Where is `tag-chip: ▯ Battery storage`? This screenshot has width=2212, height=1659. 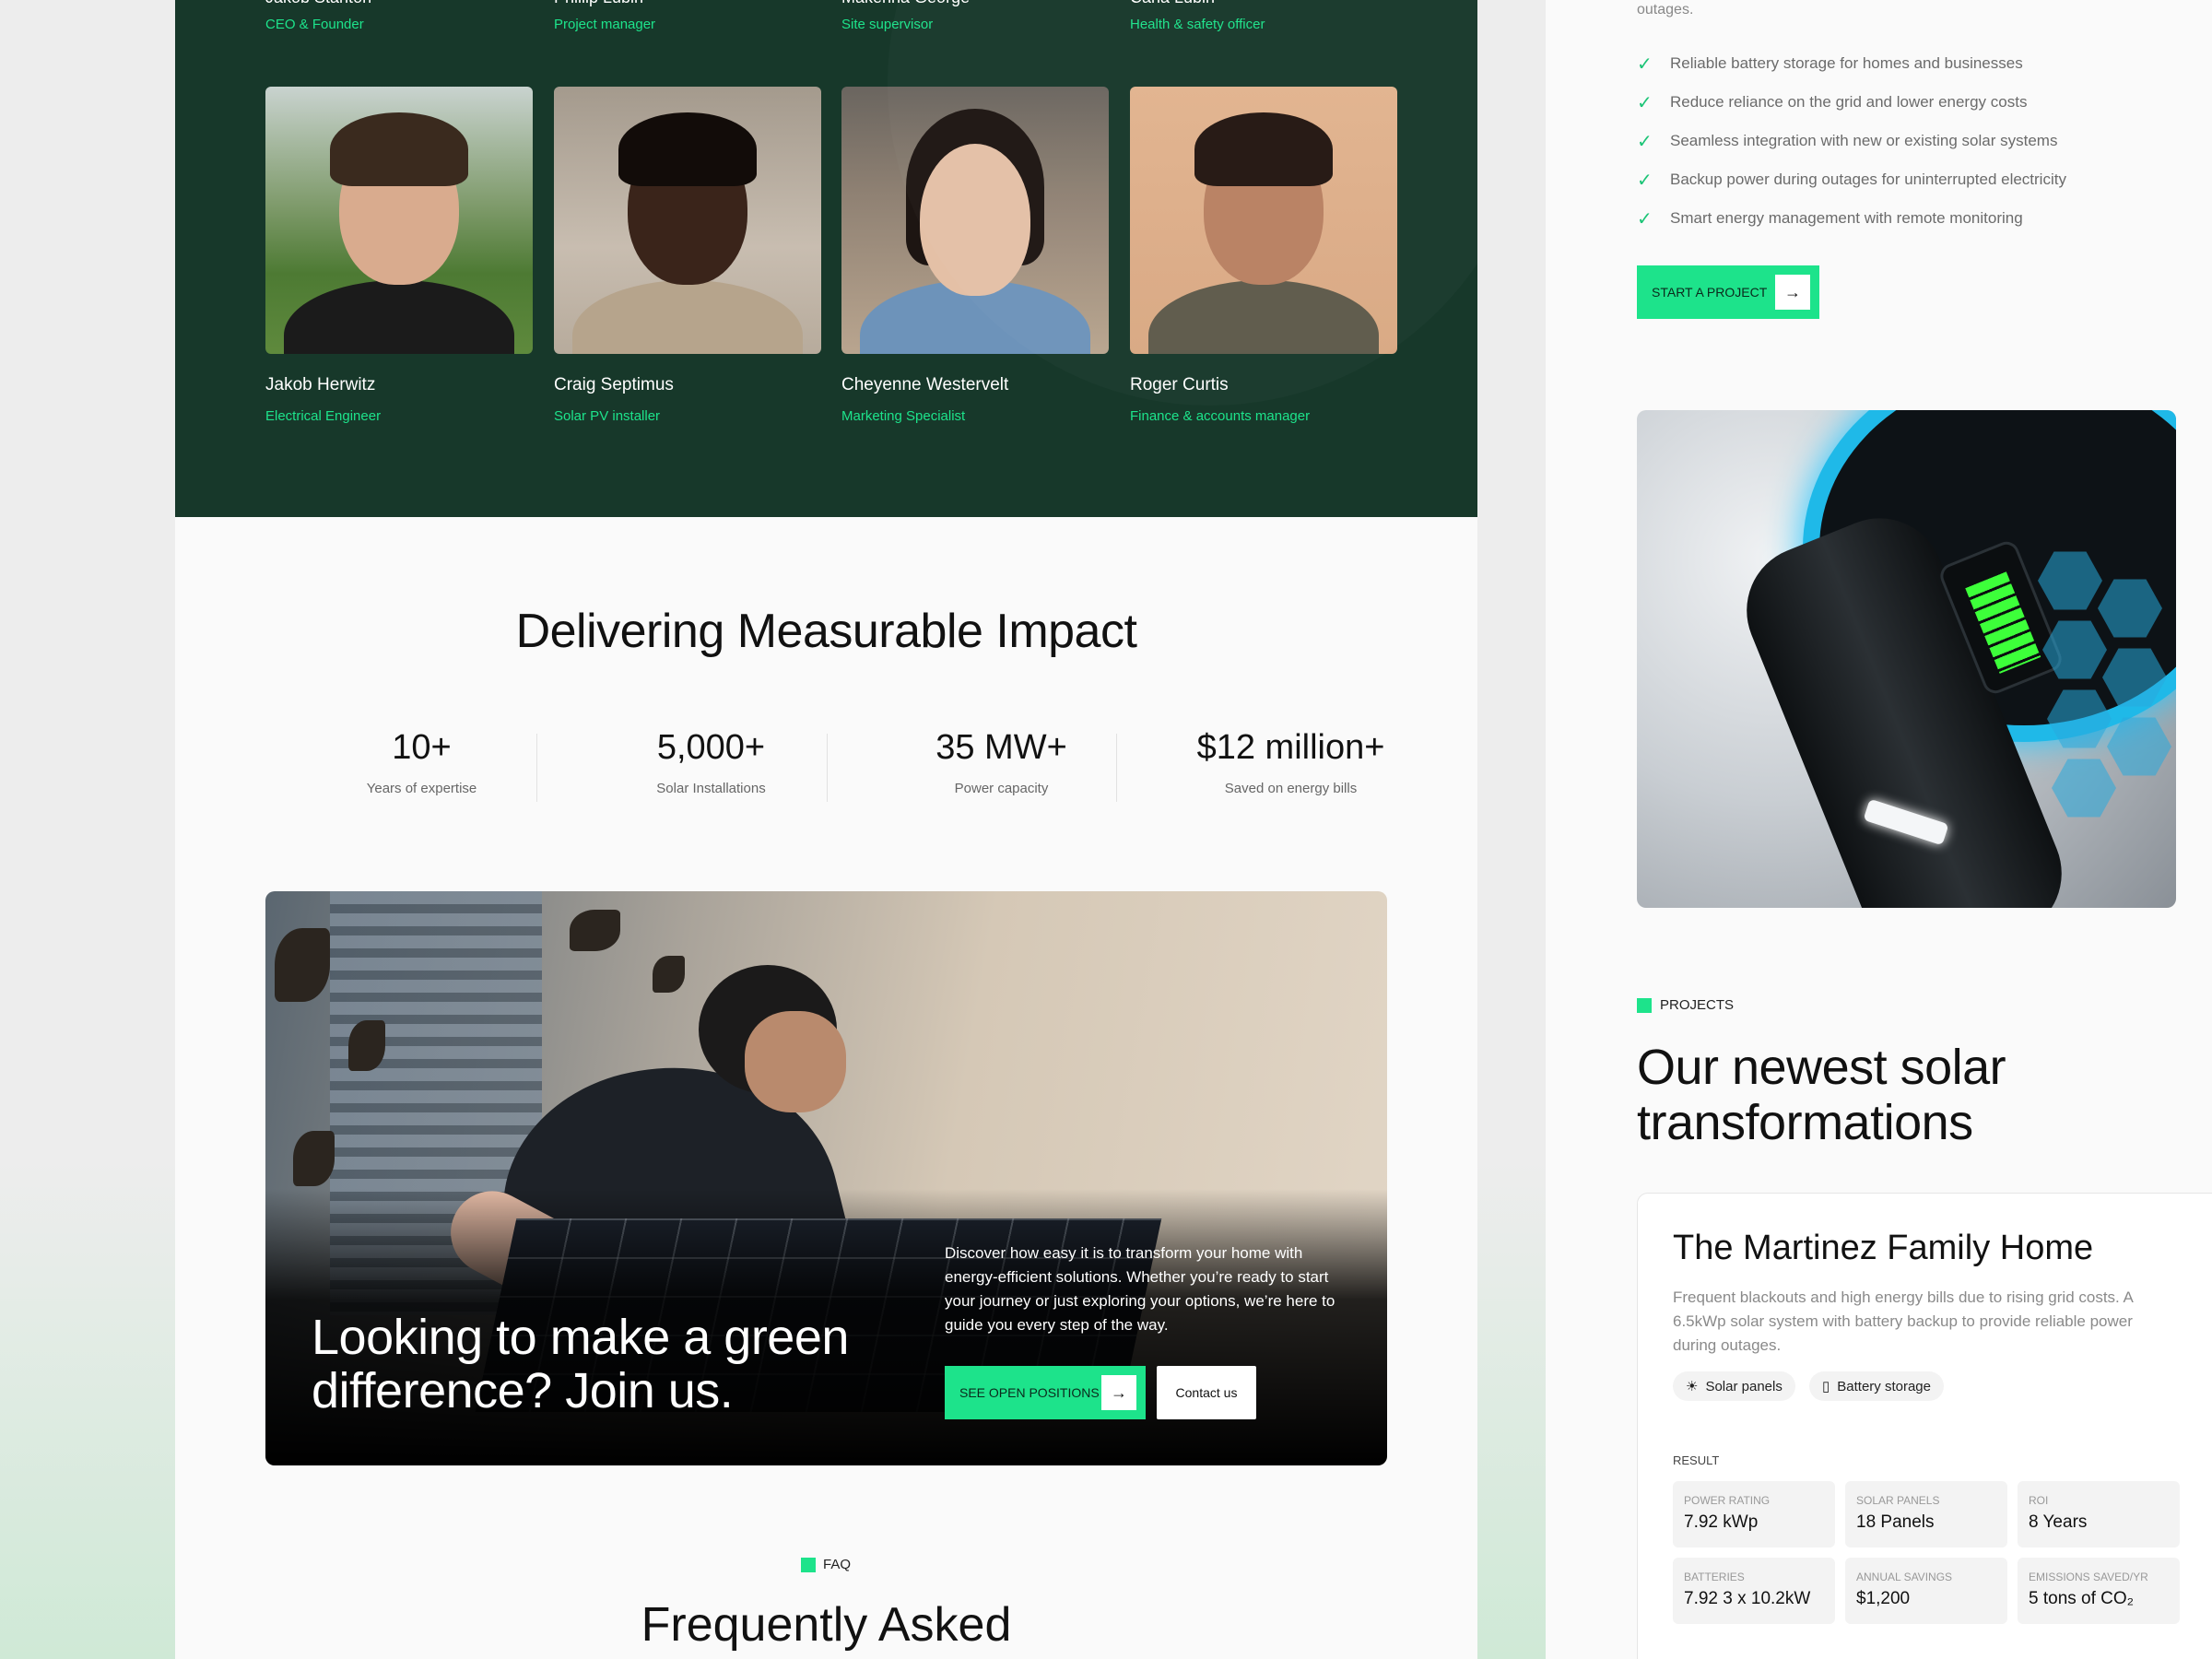
tag-chip: ▯ Battery storage is located at coordinates (1876, 1386).